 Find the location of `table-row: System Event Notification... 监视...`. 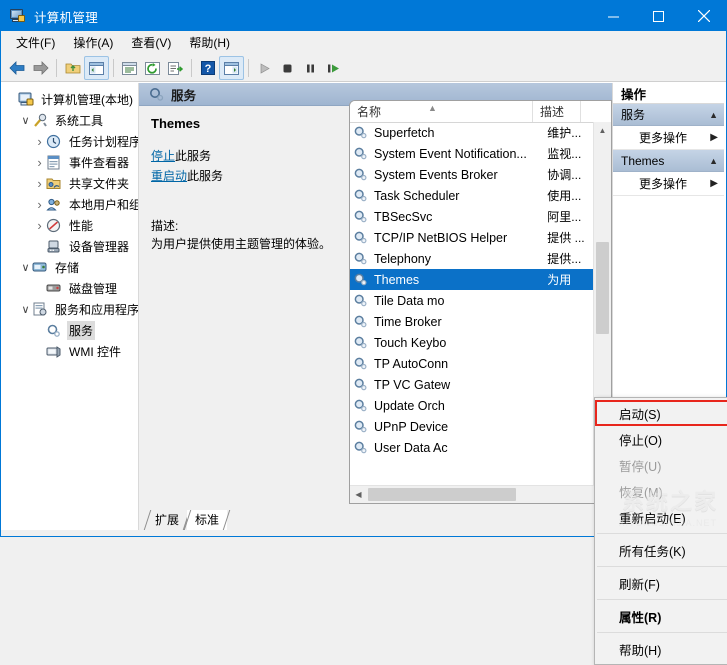

table-row: System Event Notification... 监视... is located at coordinates (472, 153).